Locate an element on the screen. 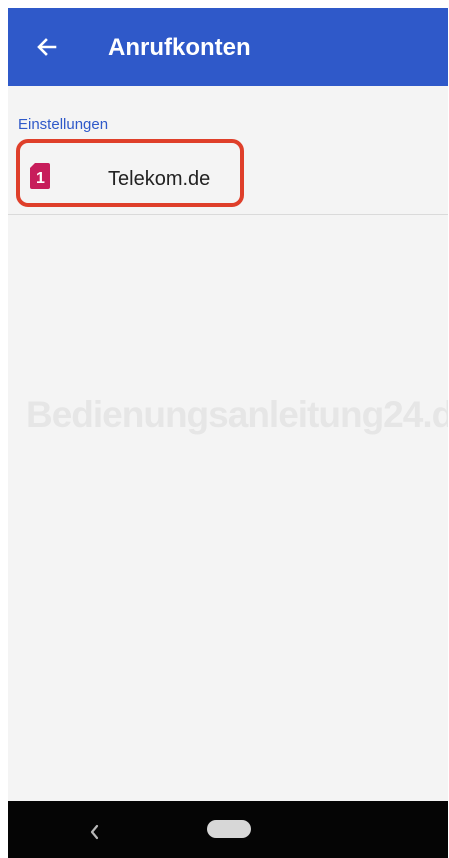  chevron-left-icon is located at coordinates (94, 832).